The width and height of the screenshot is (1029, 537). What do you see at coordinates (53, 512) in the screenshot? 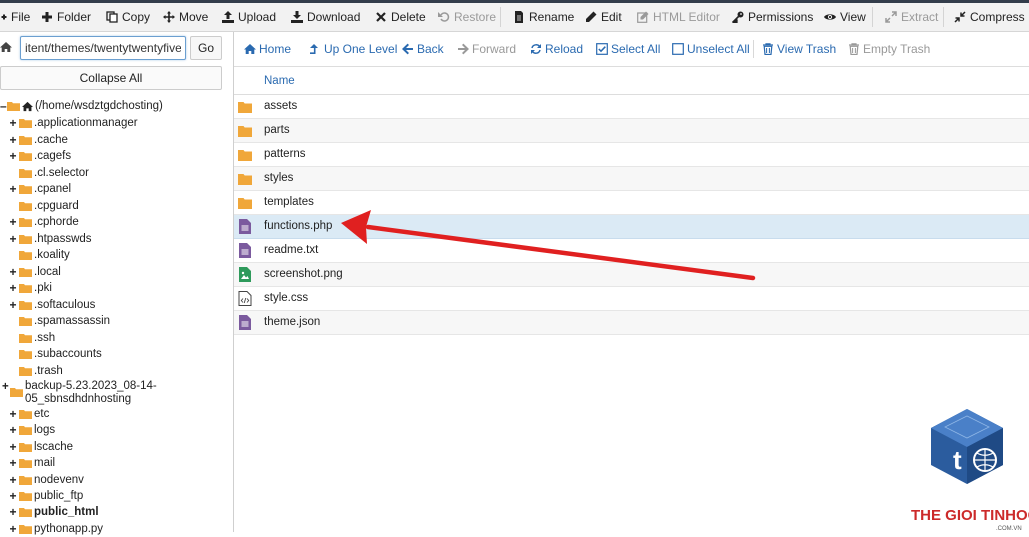
I see `tree-item: + public_html` at bounding box center [53, 512].